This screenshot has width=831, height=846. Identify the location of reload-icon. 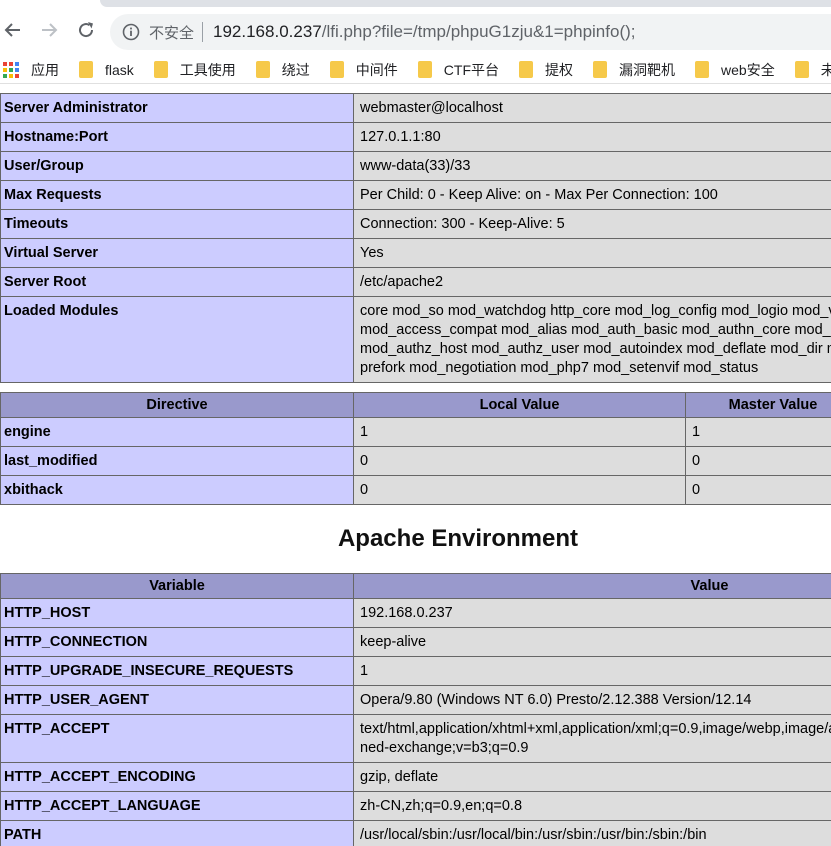
(86, 30).